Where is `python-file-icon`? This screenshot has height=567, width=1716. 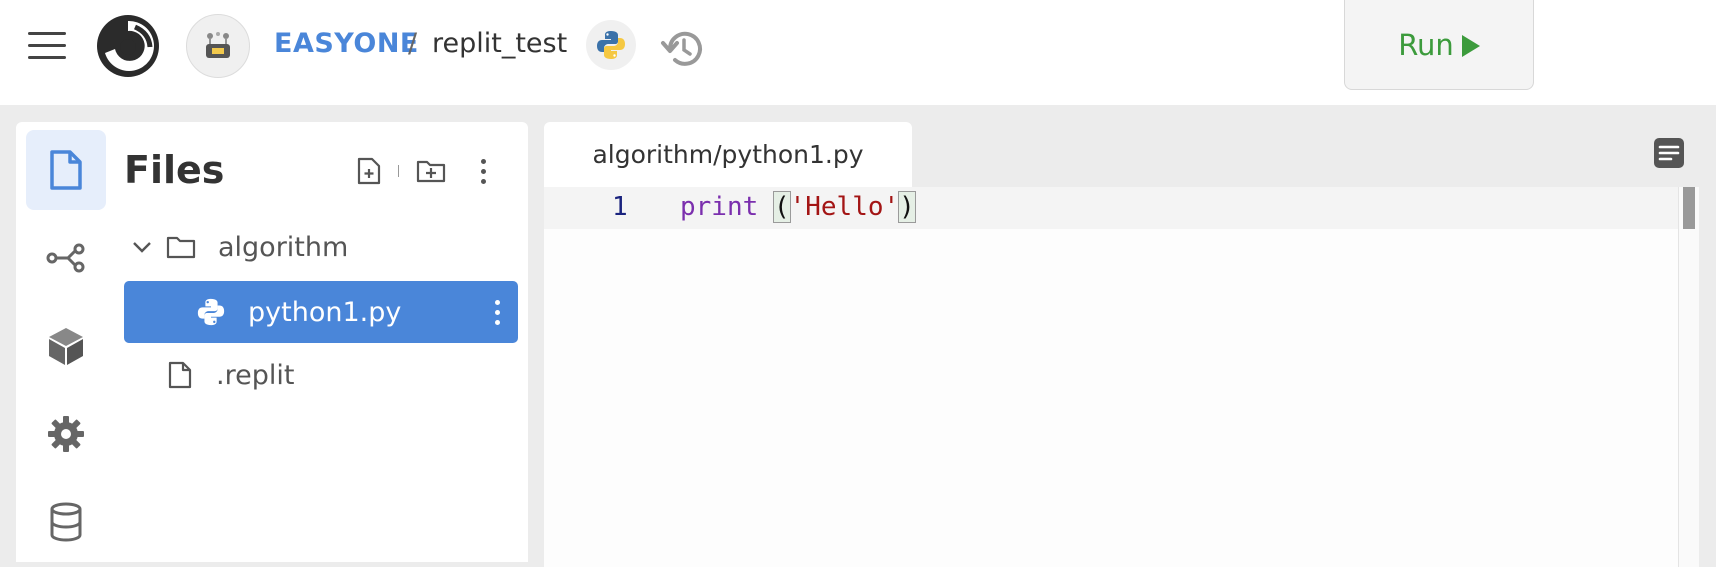
python-file-icon is located at coordinates (211, 312).